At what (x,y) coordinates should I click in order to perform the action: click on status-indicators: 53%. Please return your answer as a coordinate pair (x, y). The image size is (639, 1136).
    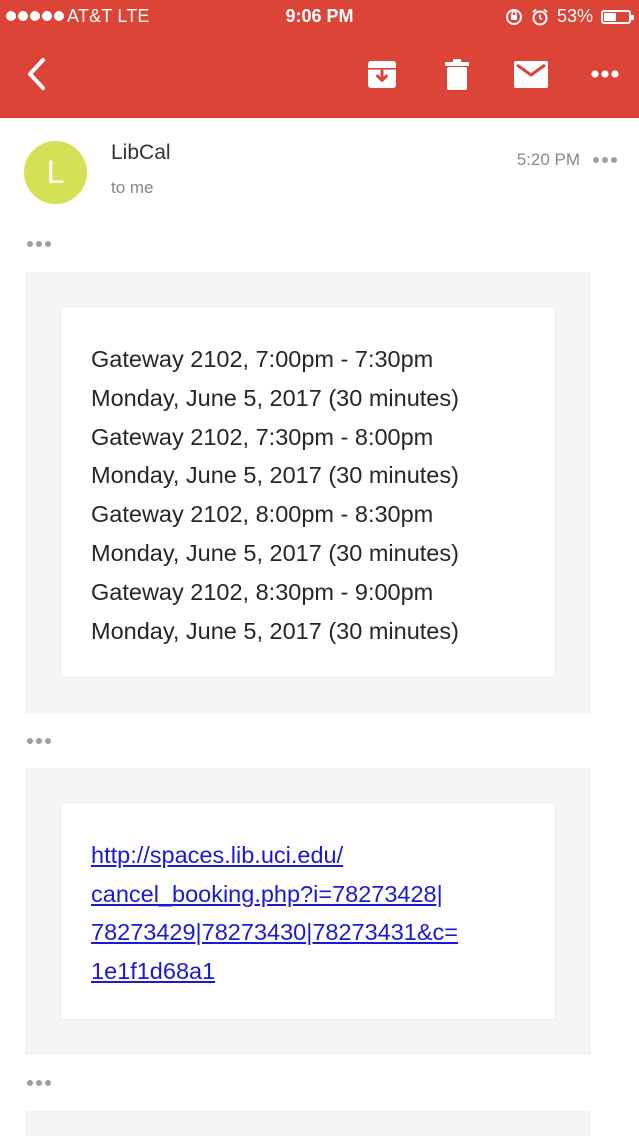
    Looking at the image, I should click on (569, 16).